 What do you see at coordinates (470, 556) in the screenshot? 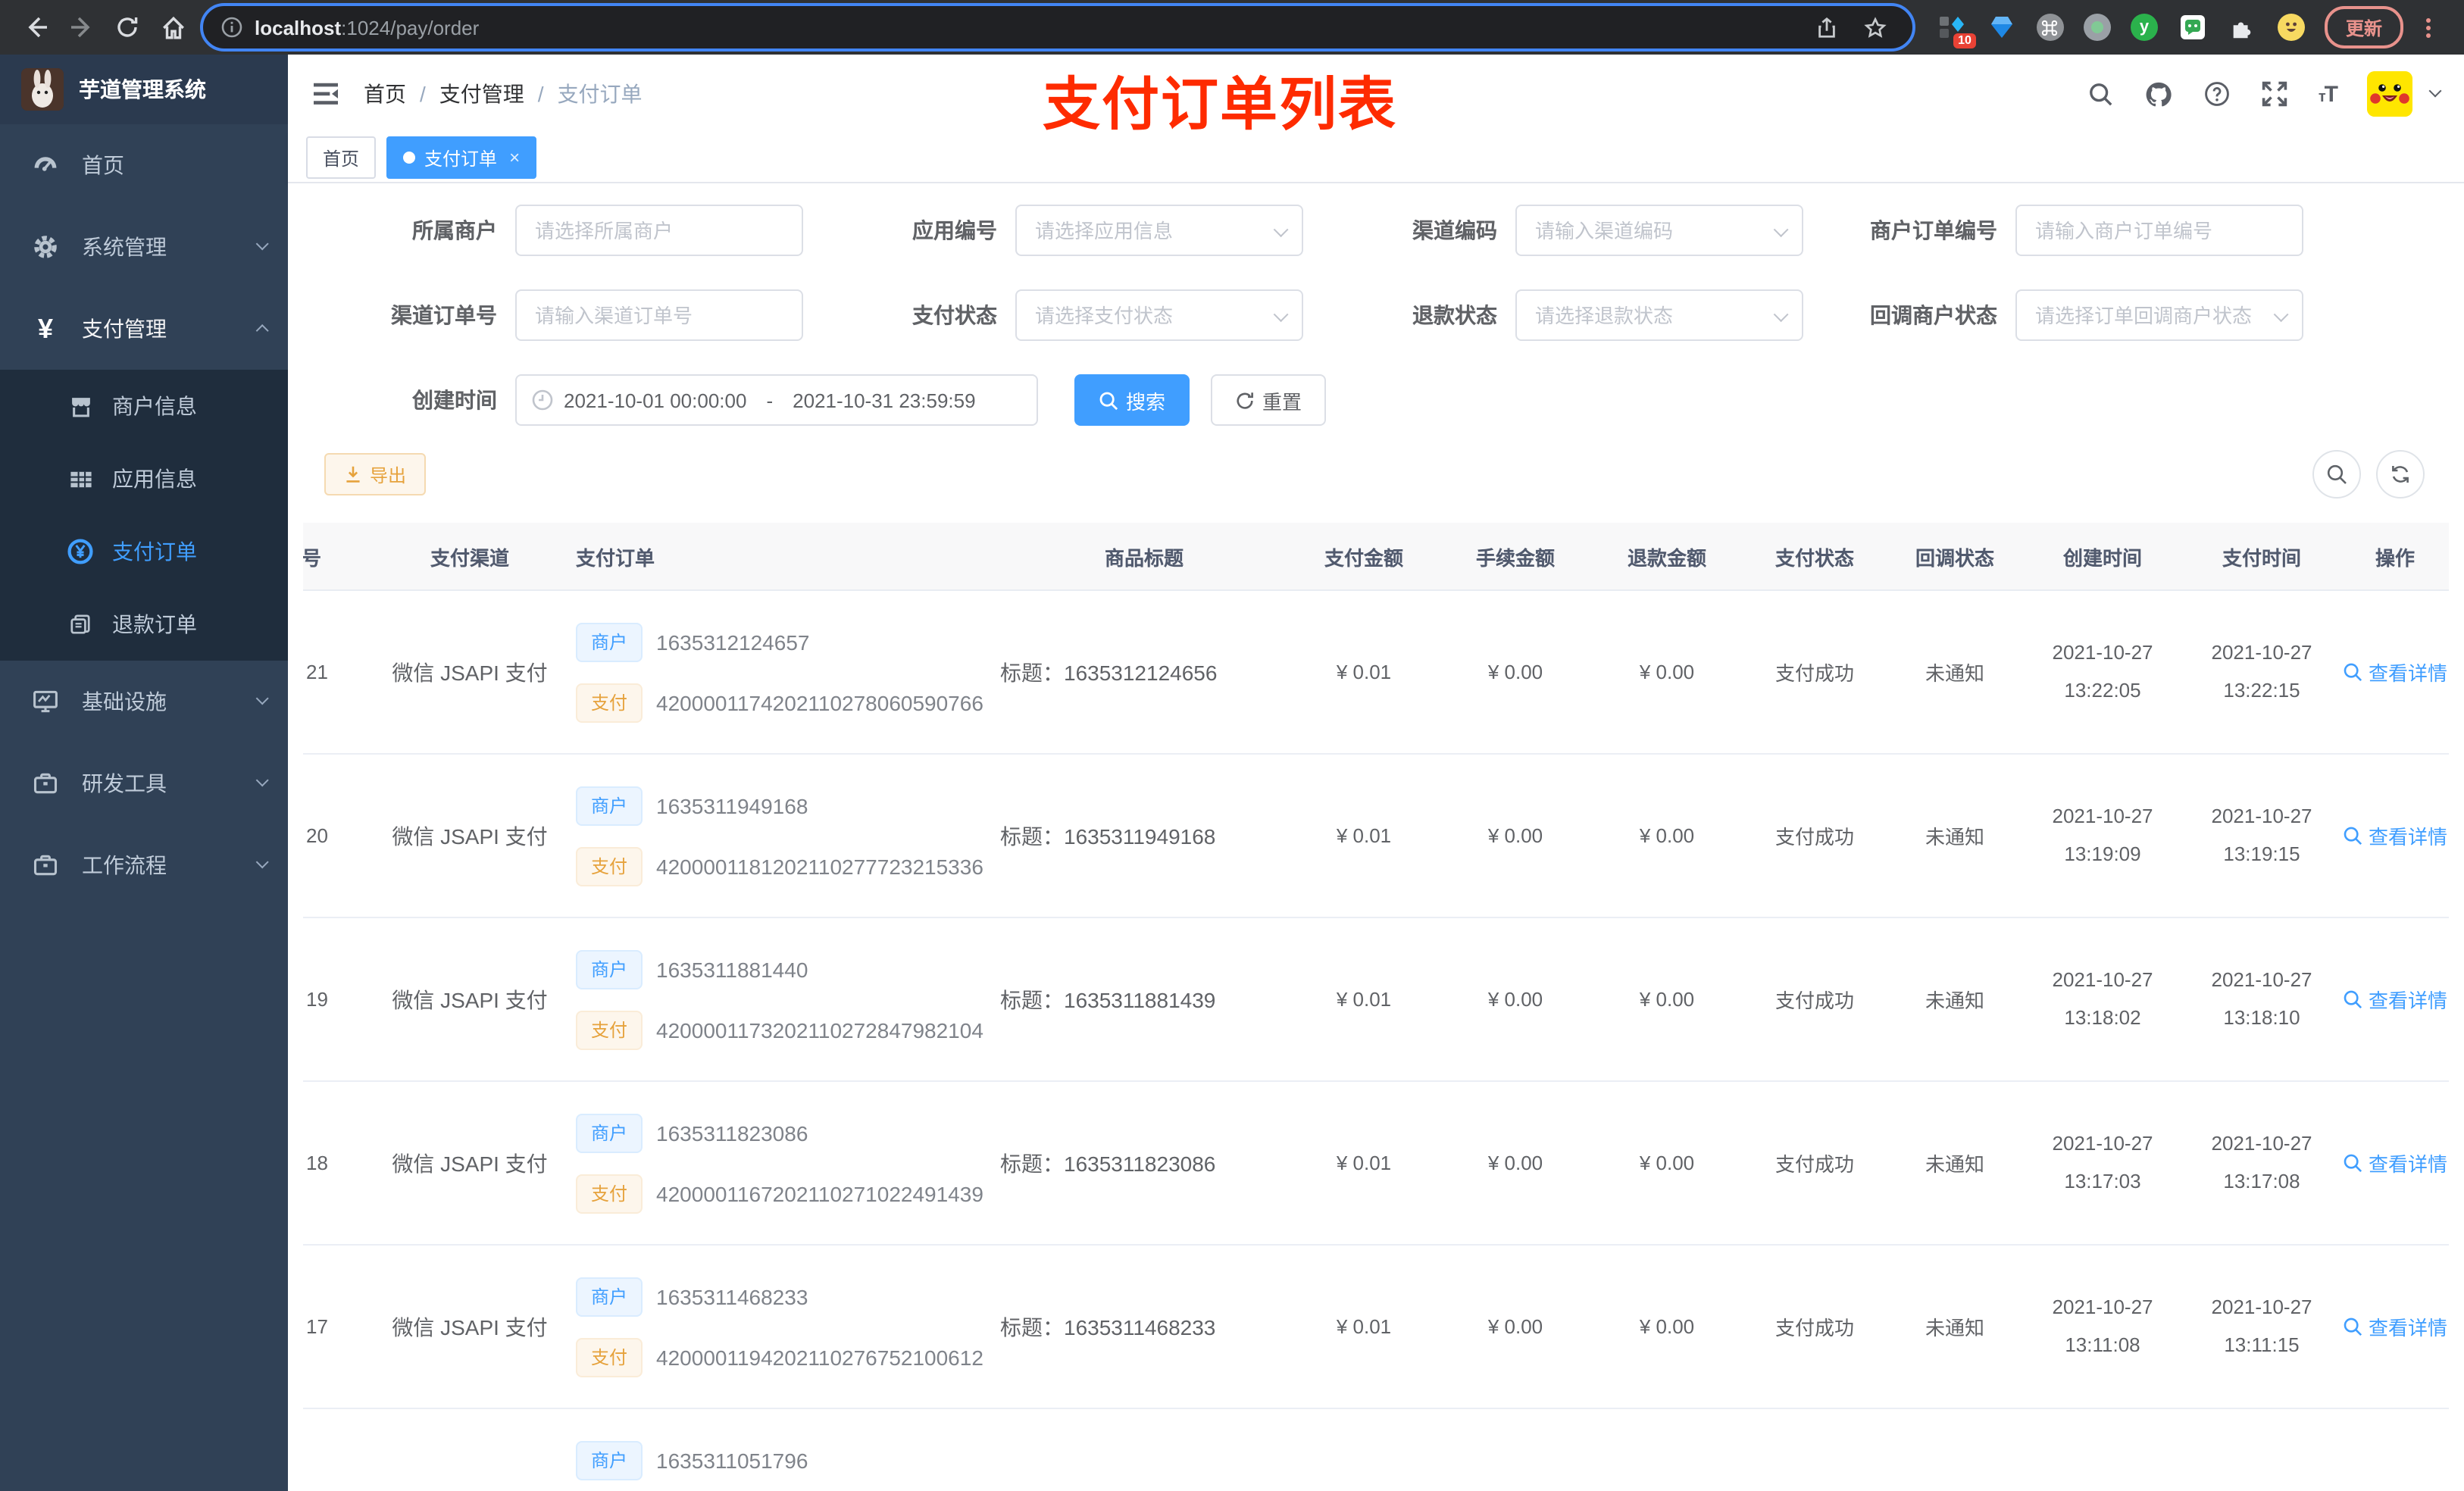
I see `column-header: 支付渠道` at bounding box center [470, 556].